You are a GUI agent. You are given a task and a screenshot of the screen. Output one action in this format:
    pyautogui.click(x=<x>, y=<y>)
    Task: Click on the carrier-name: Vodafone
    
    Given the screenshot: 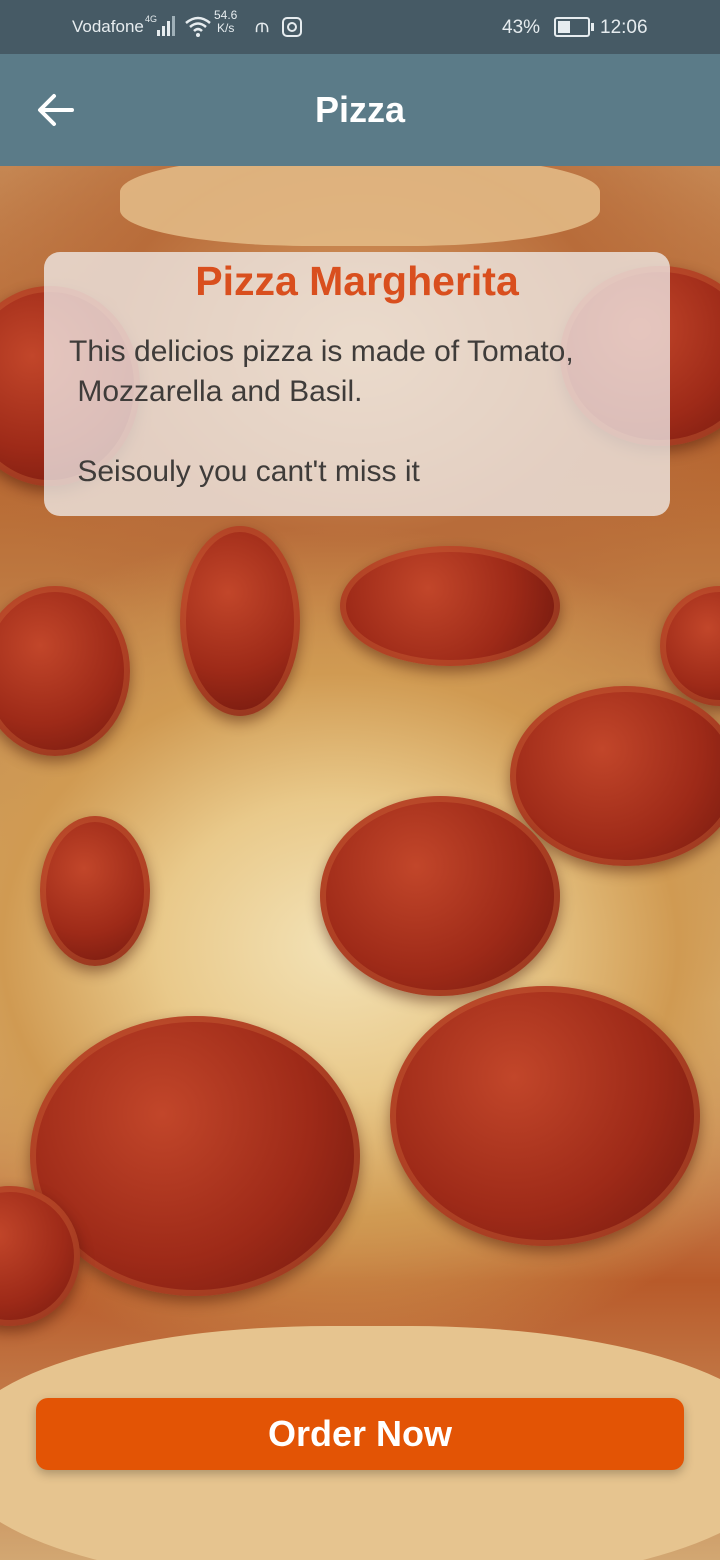 What is the action you would take?
    pyautogui.click(x=108, y=26)
    